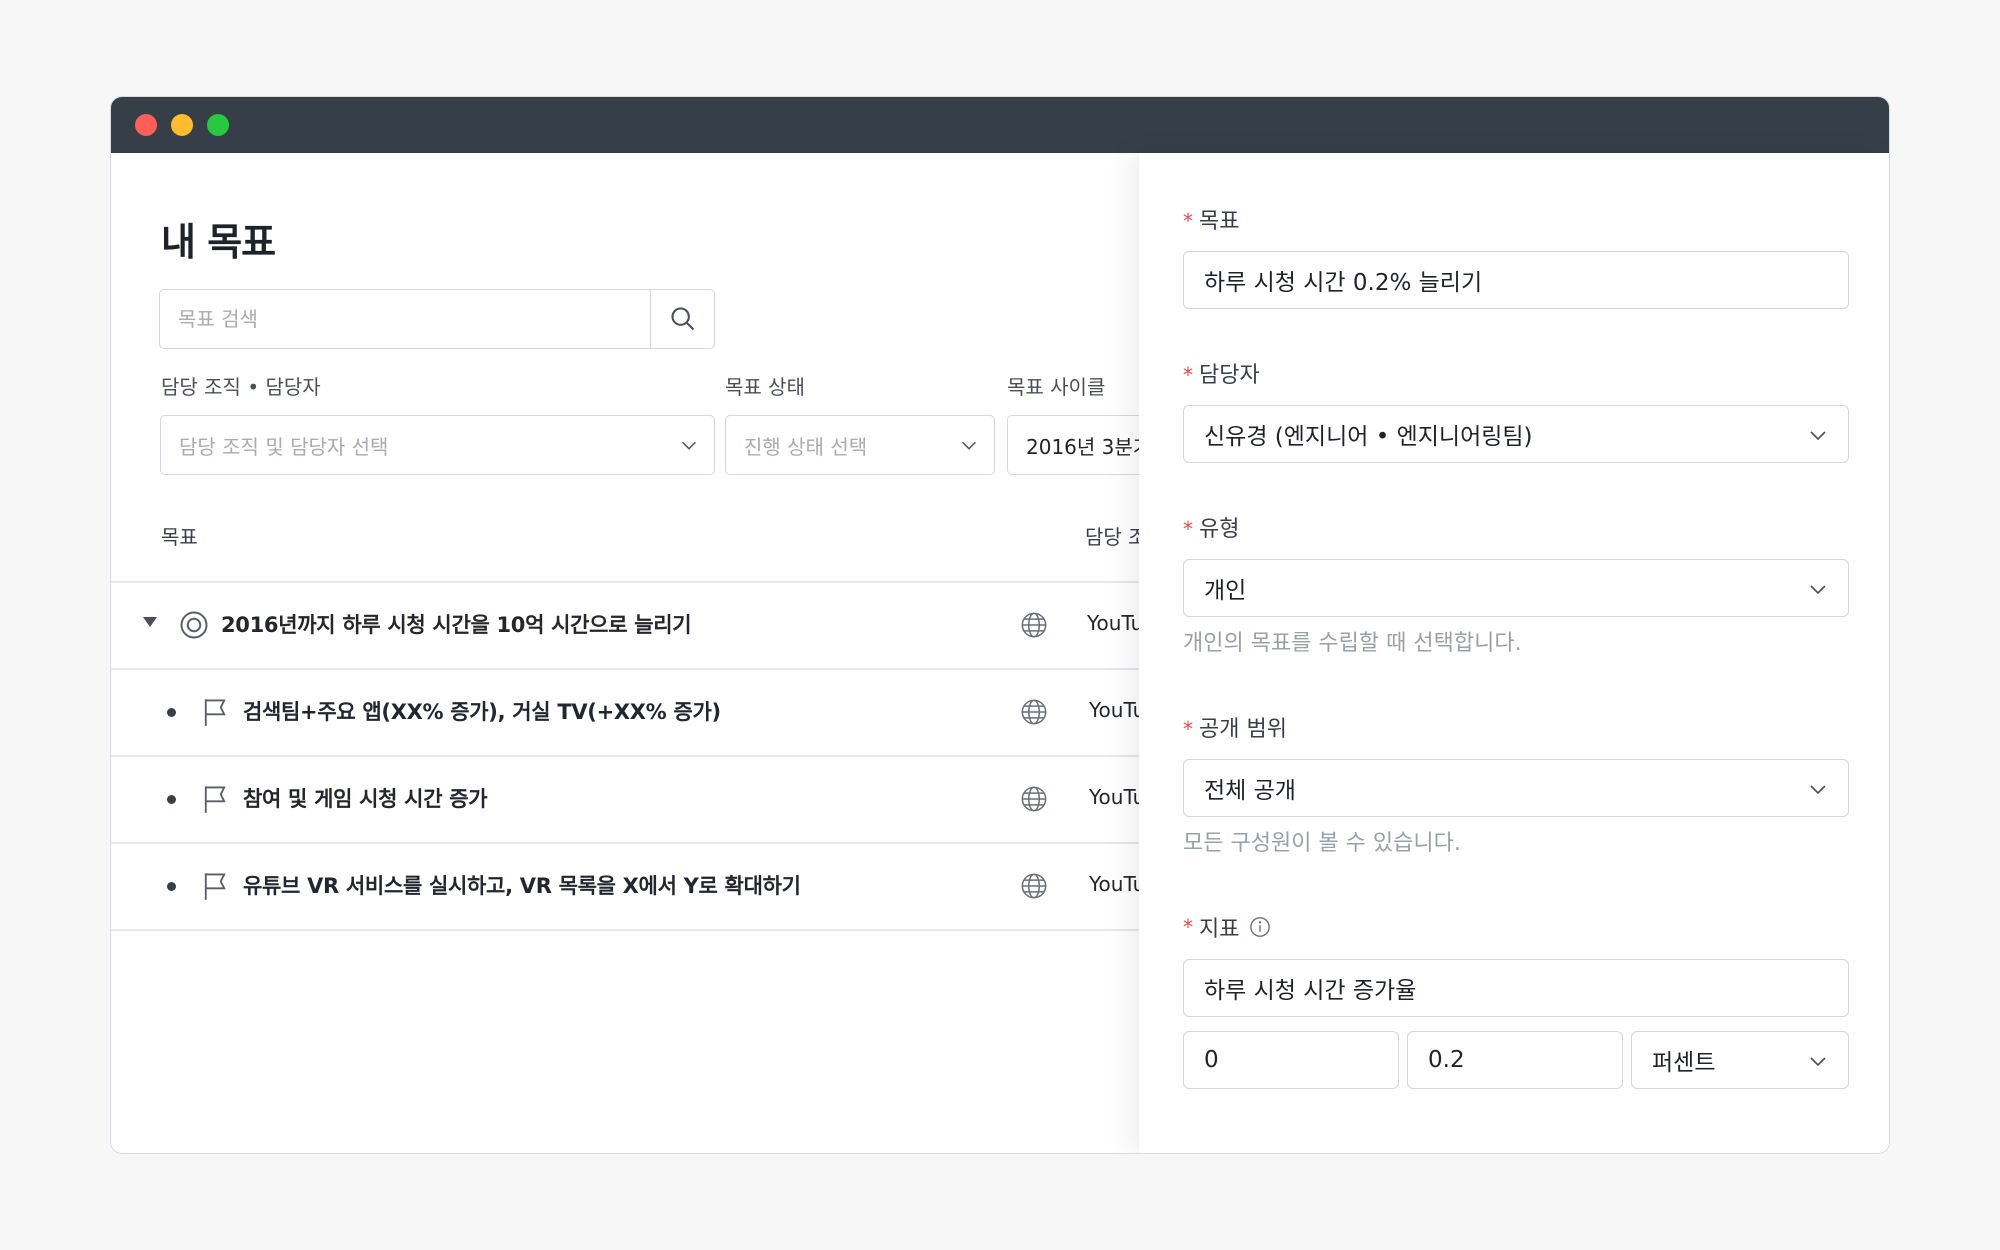 Image resolution: width=2000 pixels, height=1250 pixels. Describe the element at coordinates (456, 625) in the screenshot. I see `goal-title: 2016년까지 하루 시청 시간을 10억 시간으로 늘리기` at that location.